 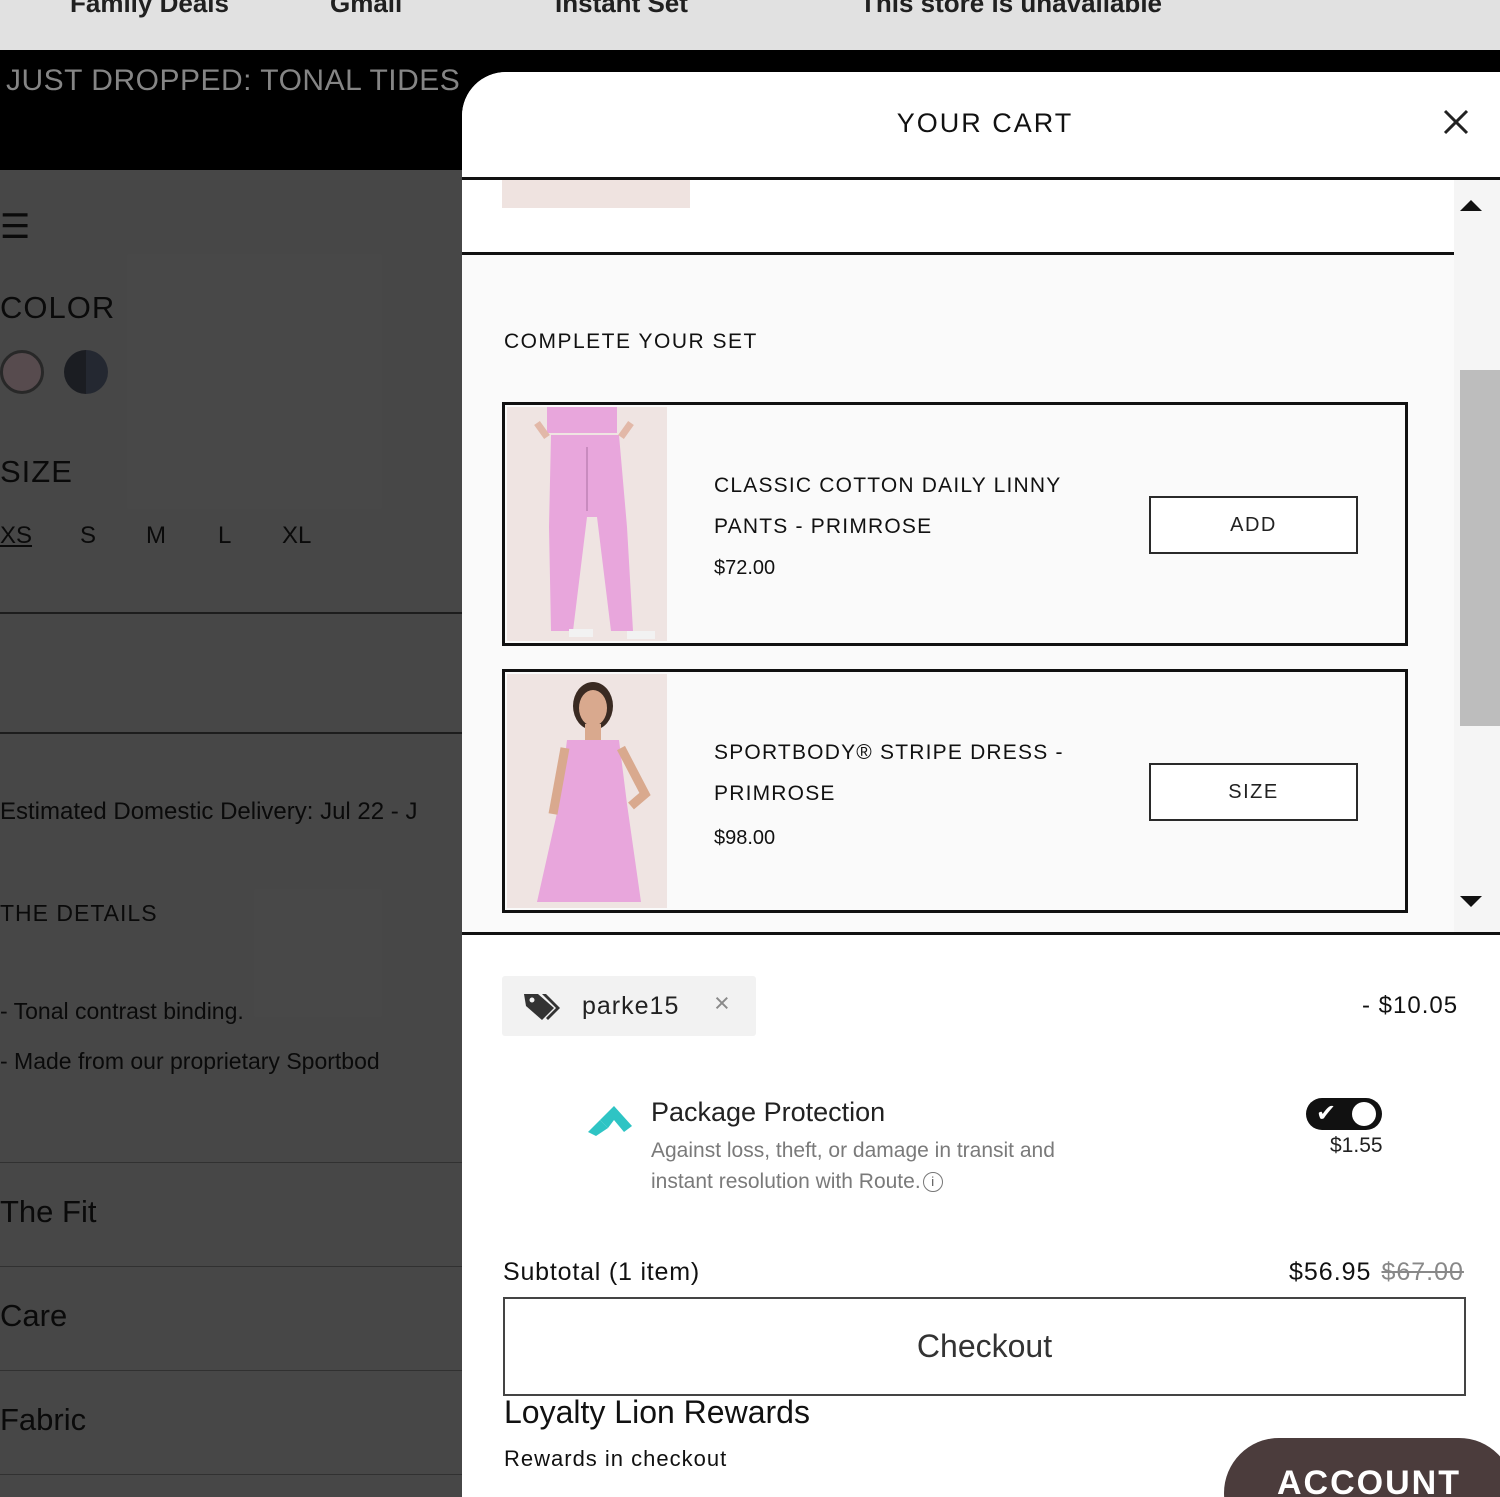 I want to click on discount-code: parke15, so click(x=631, y=1006).